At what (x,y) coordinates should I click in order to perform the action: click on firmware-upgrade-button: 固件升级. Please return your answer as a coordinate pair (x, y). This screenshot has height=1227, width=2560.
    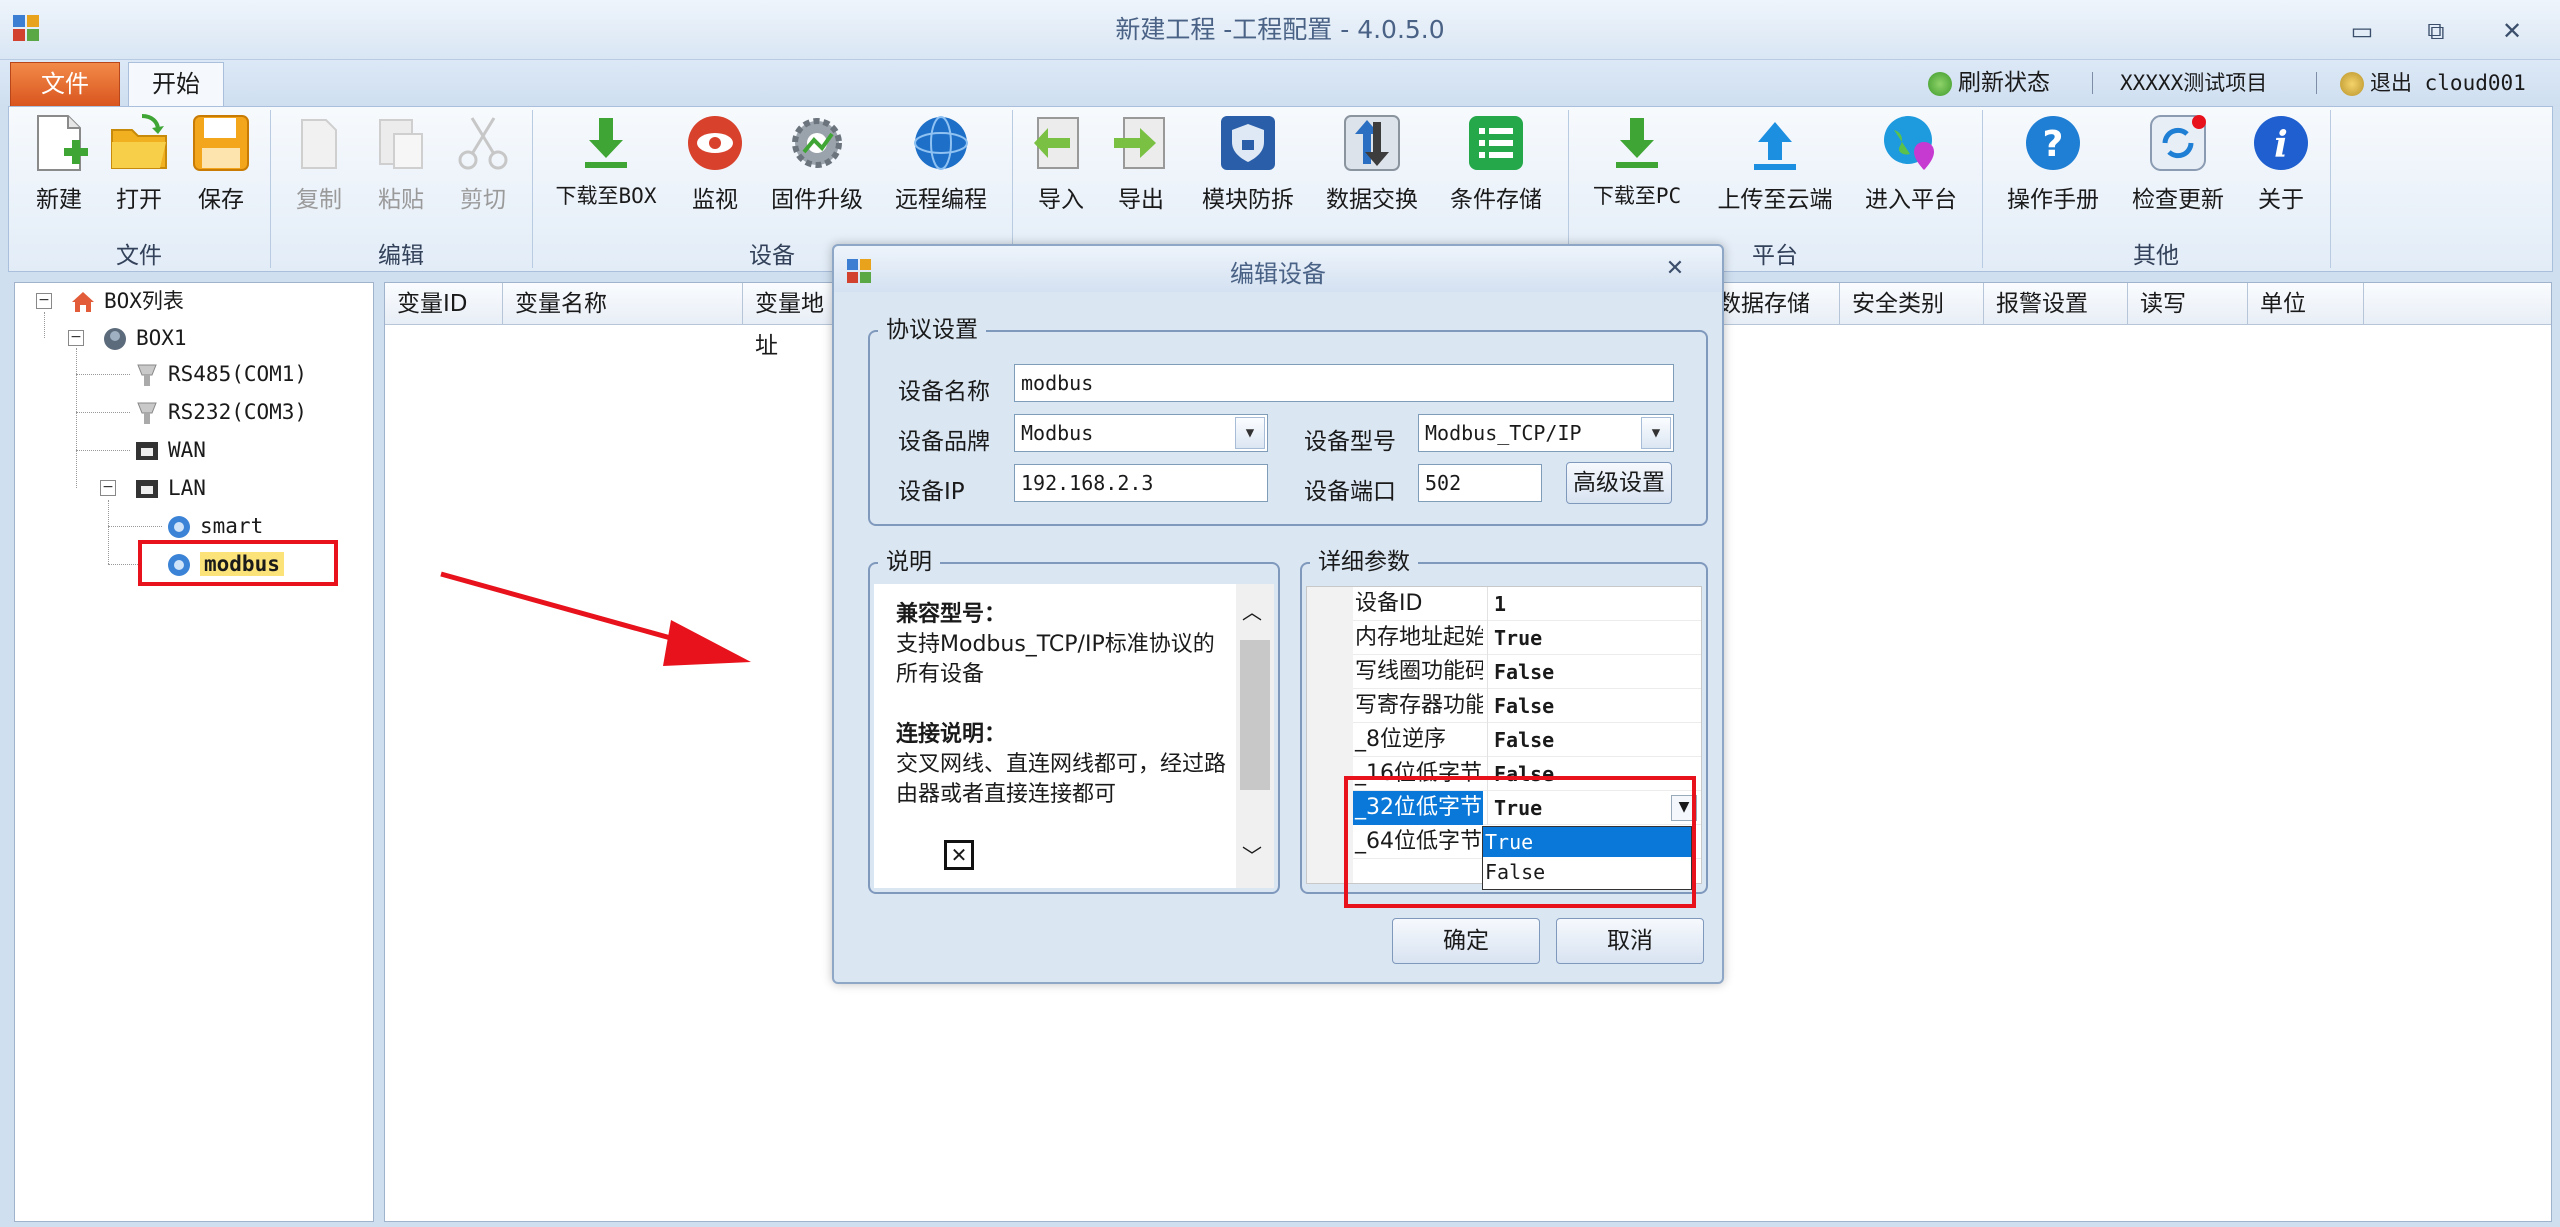
    Looking at the image, I should click on (817, 163).